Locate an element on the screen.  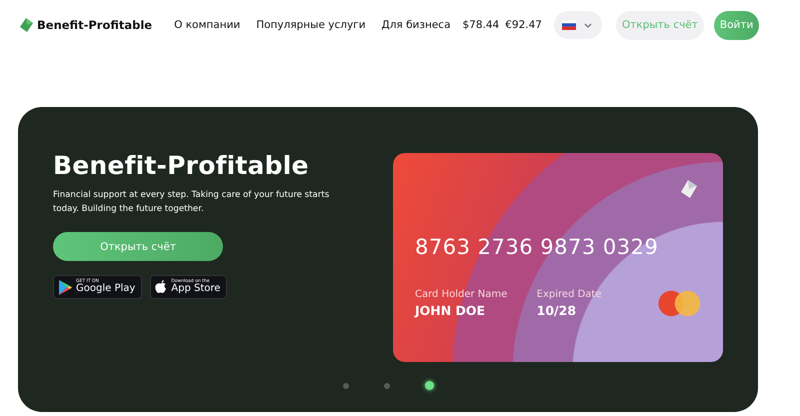
hero-description: Financial support at every step. Taking care of your future starts today. Building the future together. is located at coordinates (191, 202).